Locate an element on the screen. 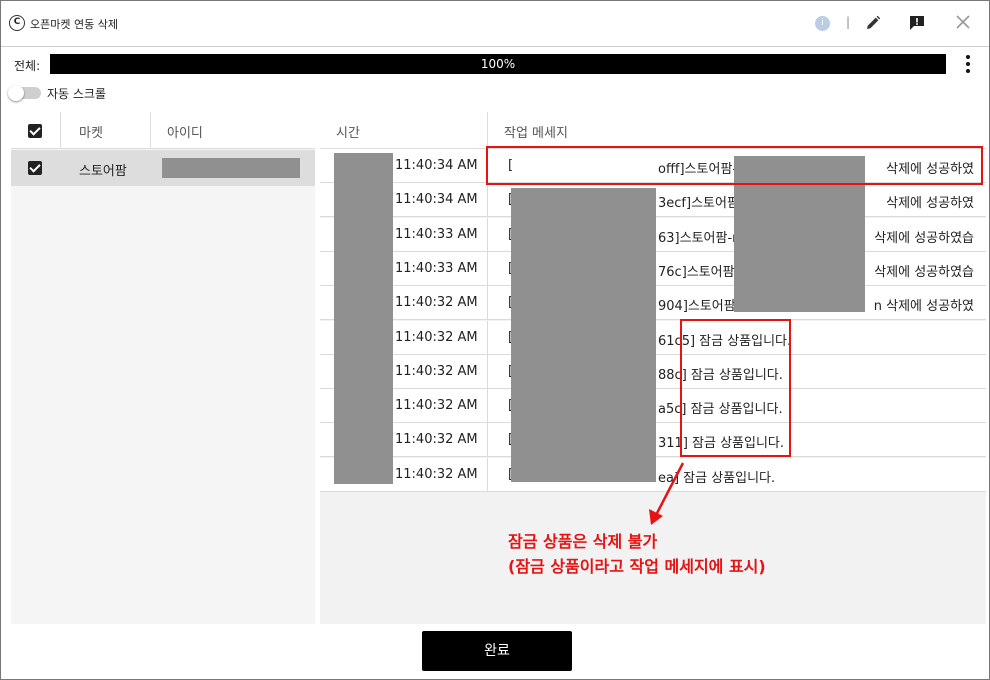  app-logo-icon: C is located at coordinates (17, 23).